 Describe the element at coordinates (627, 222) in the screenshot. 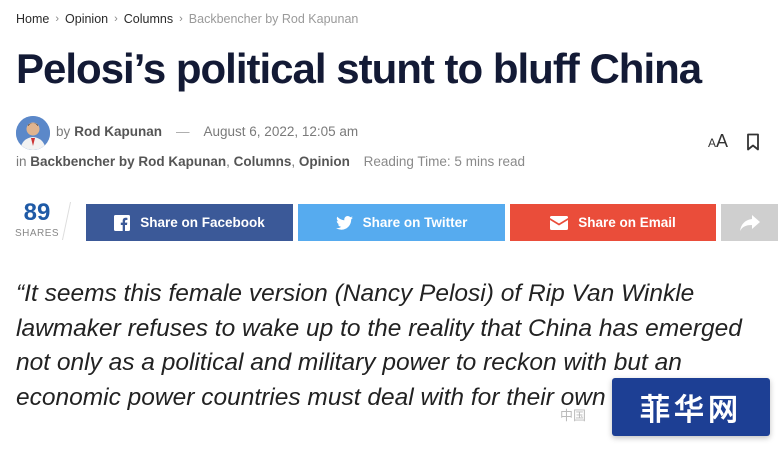

I see `share-email-label: Share on Email` at that location.